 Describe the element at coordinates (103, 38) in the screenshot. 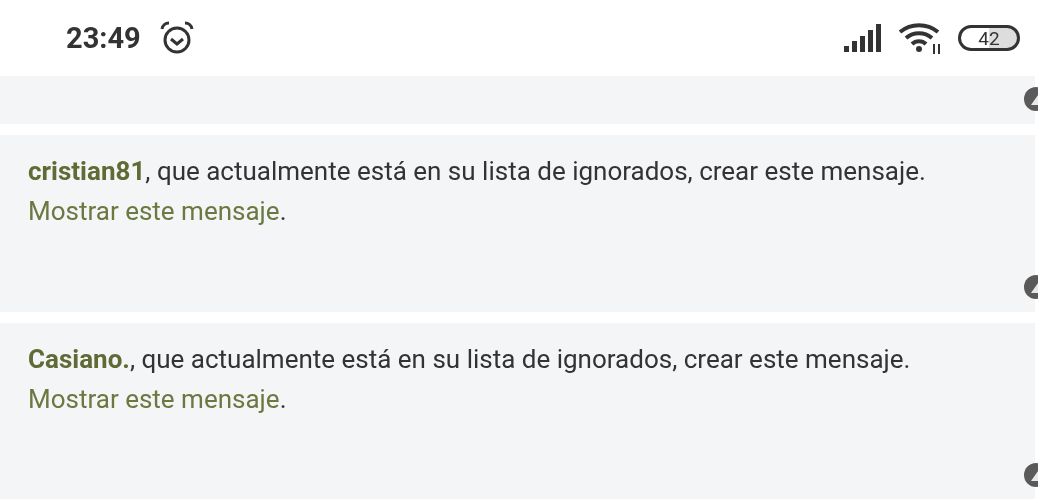

I see `clock-time: 23:49` at that location.